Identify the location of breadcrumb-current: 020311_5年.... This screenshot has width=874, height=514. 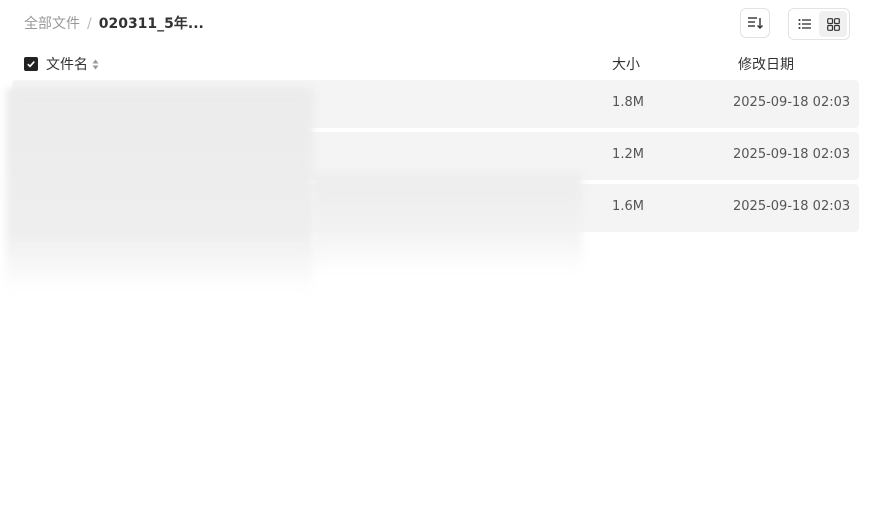
(151, 24).